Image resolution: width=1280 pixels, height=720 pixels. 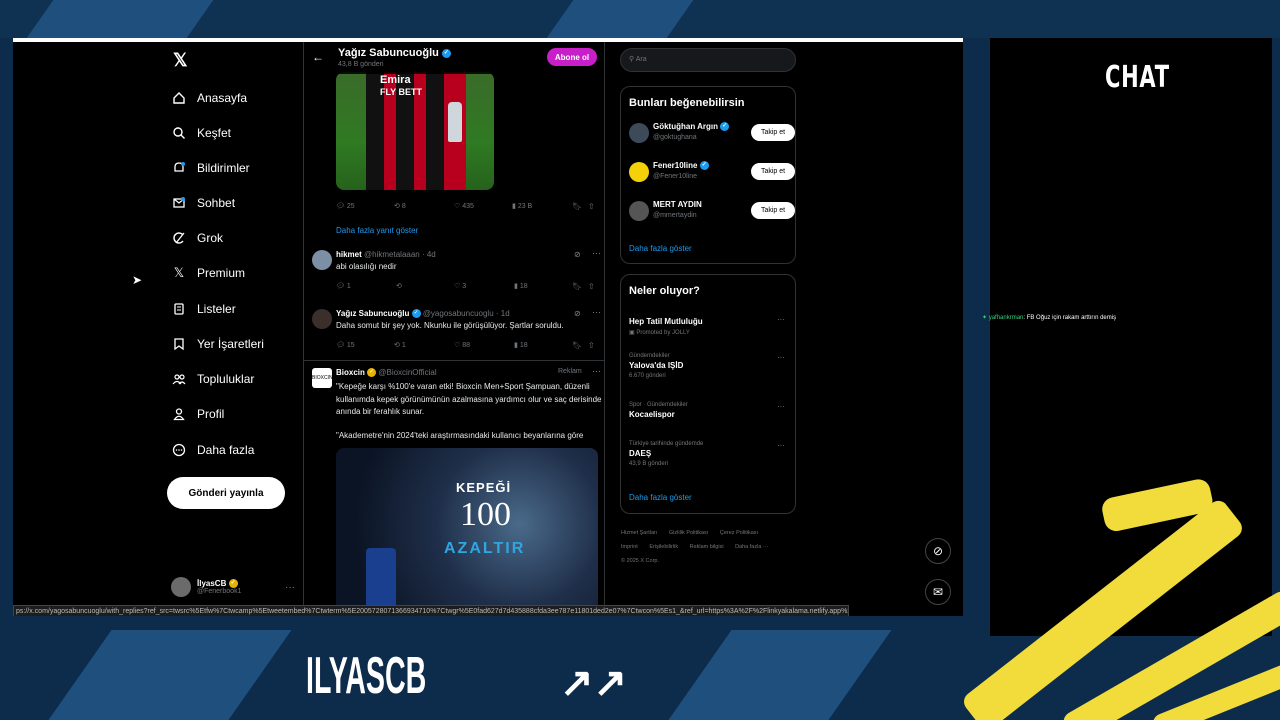 What do you see at coordinates (209, 98) in the screenshot?
I see `sidebar-item-home: Anasayfa` at bounding box center [209, 98].